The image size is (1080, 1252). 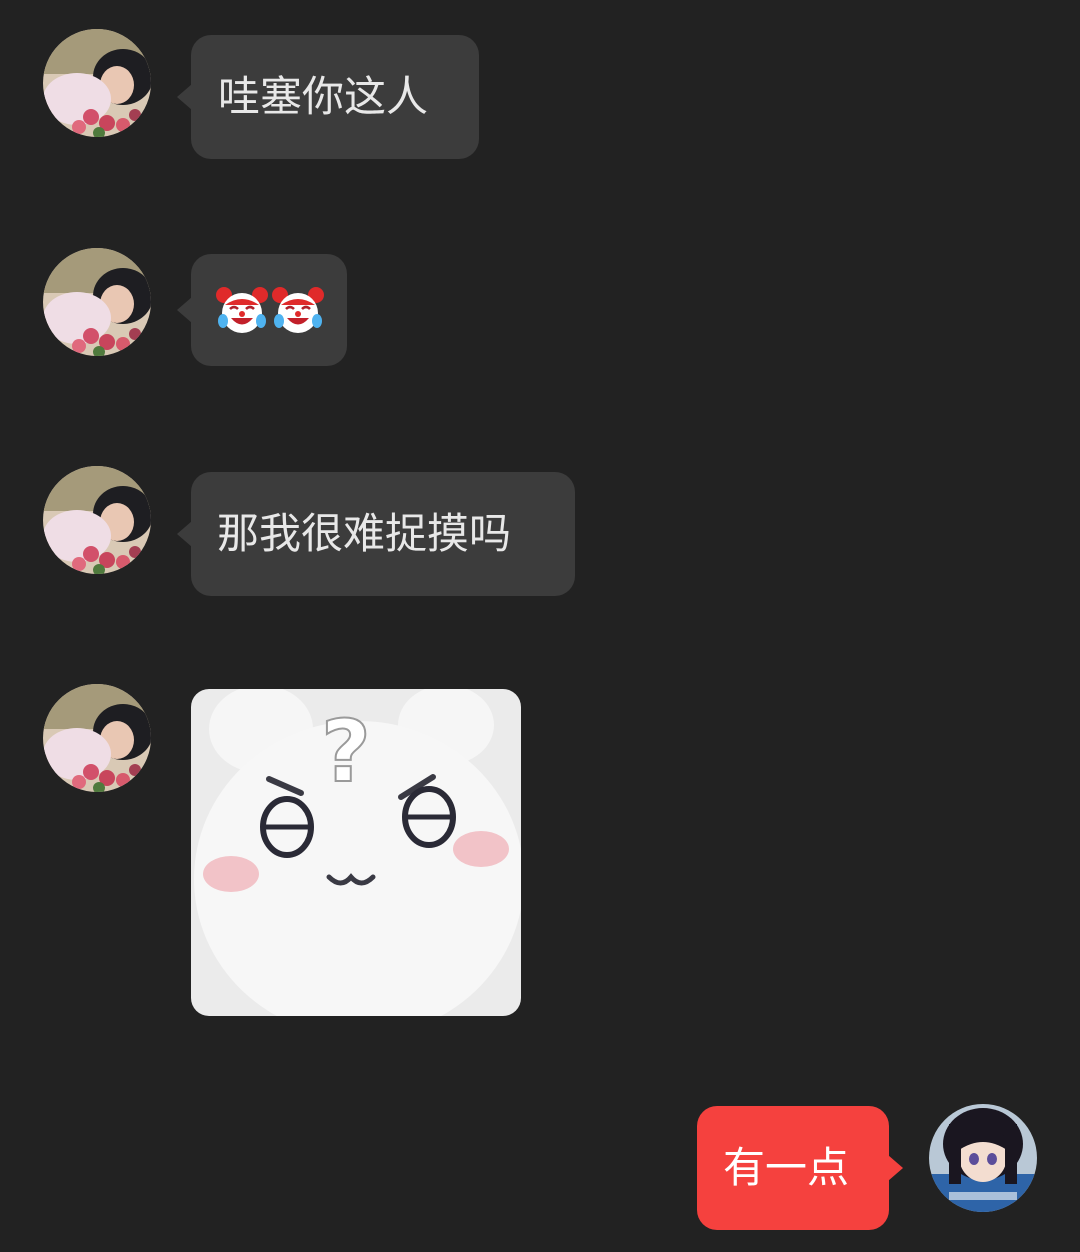 I want to click on message-text: 有一点, so click(x=786, y=1167).